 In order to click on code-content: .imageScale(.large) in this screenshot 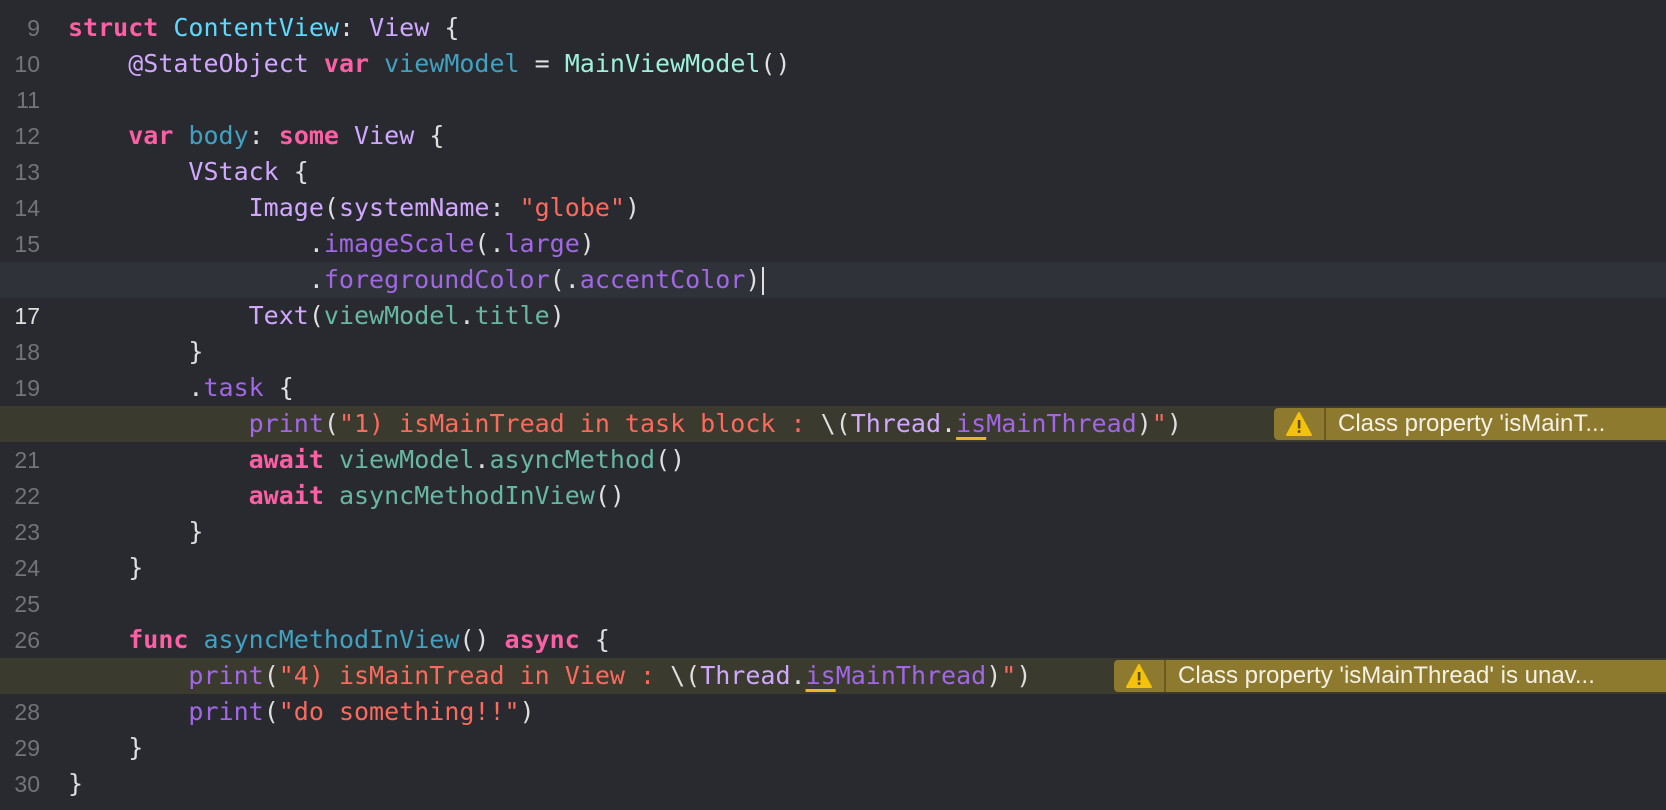, I will do `click(331, 243)`.